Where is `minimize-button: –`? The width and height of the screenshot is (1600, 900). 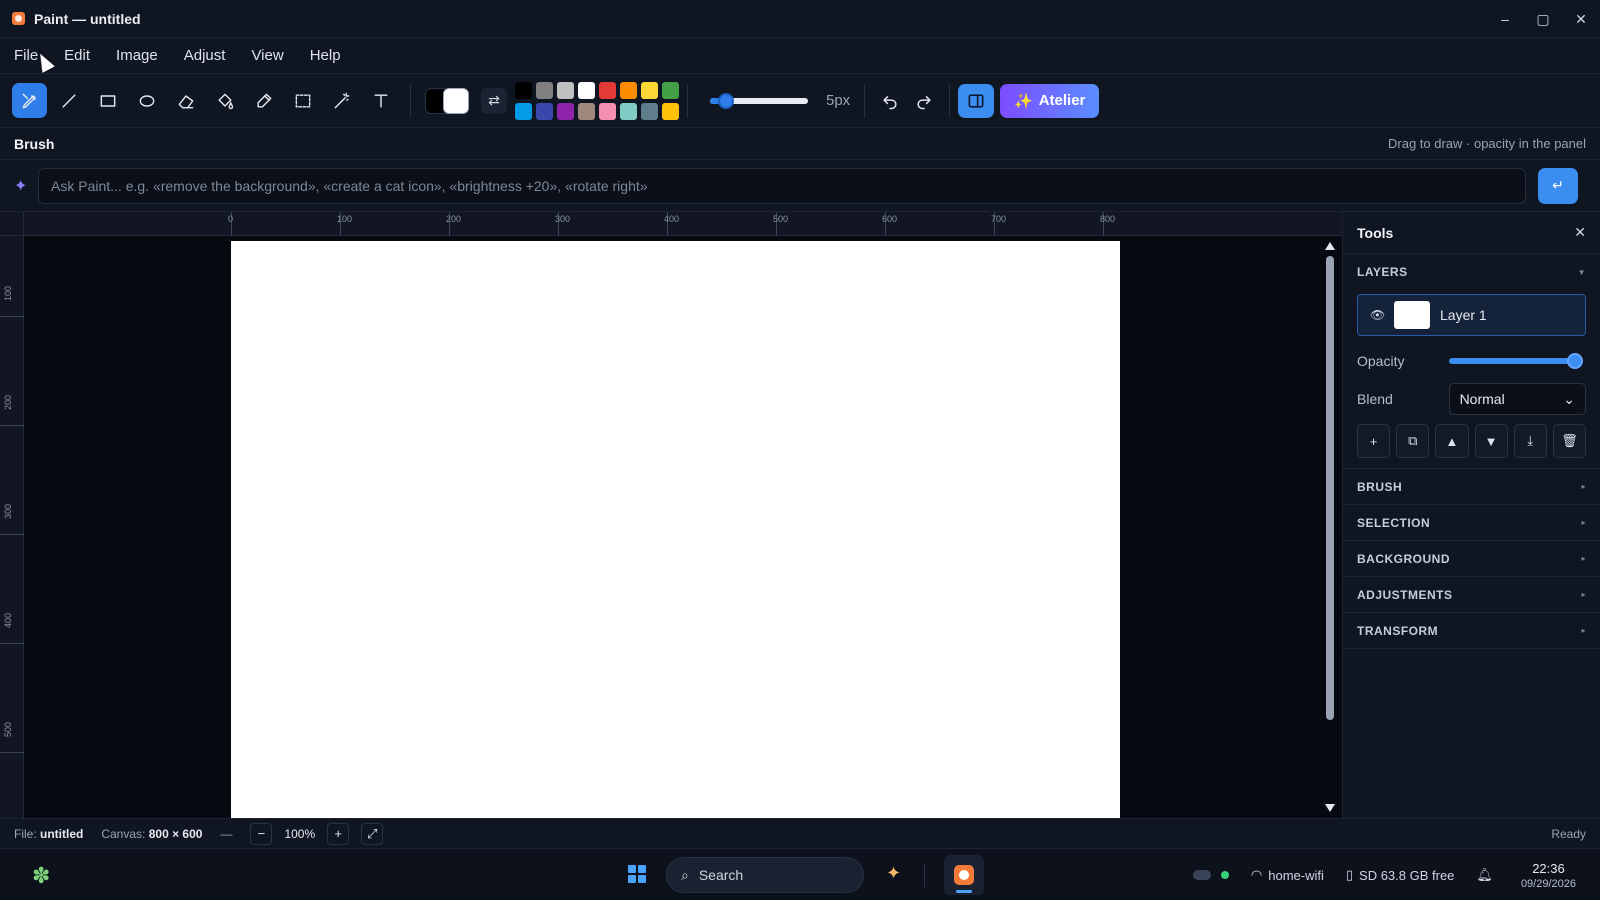 minimize-button: – is located at coordinates (1505, 19).